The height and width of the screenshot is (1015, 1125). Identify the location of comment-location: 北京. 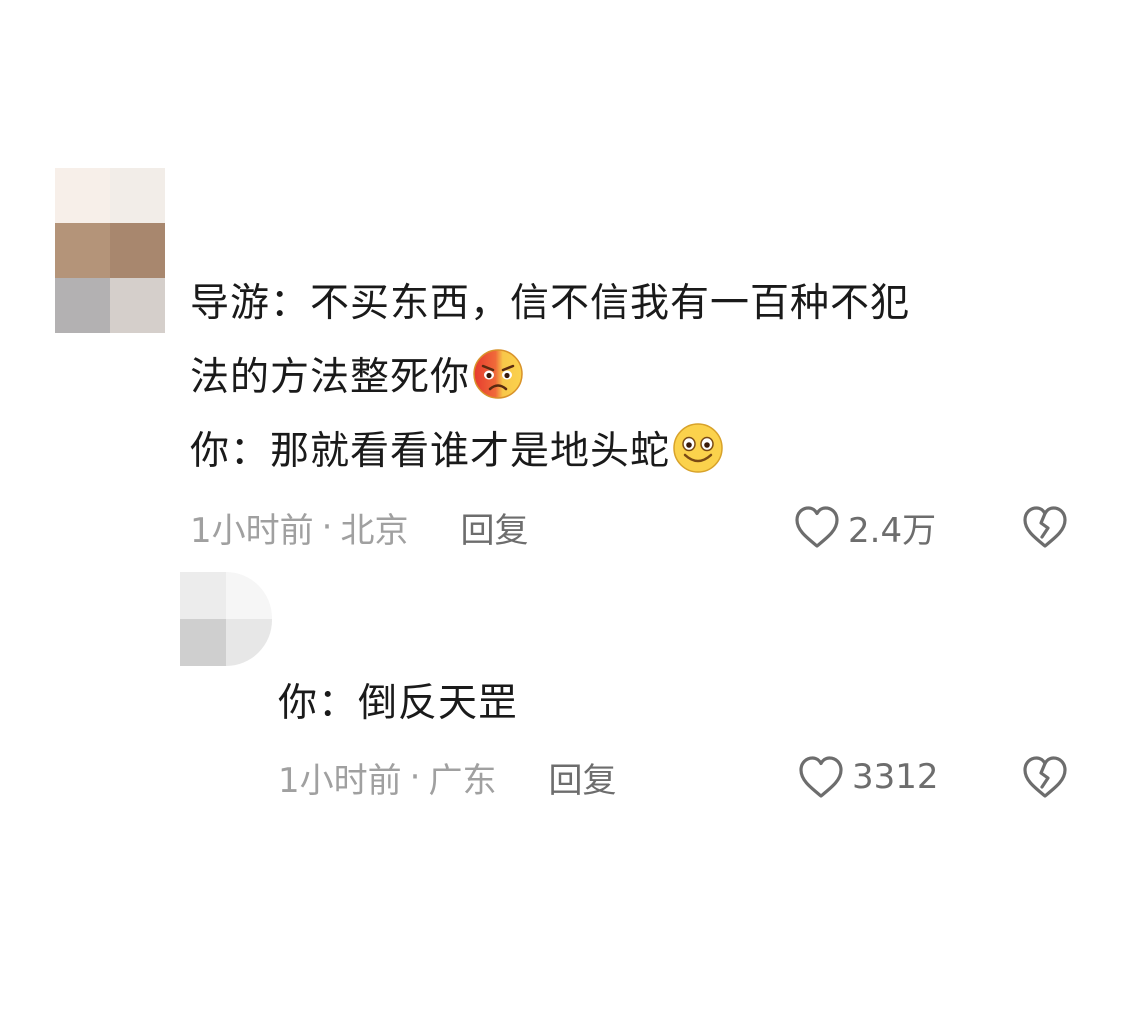
(374, 530).